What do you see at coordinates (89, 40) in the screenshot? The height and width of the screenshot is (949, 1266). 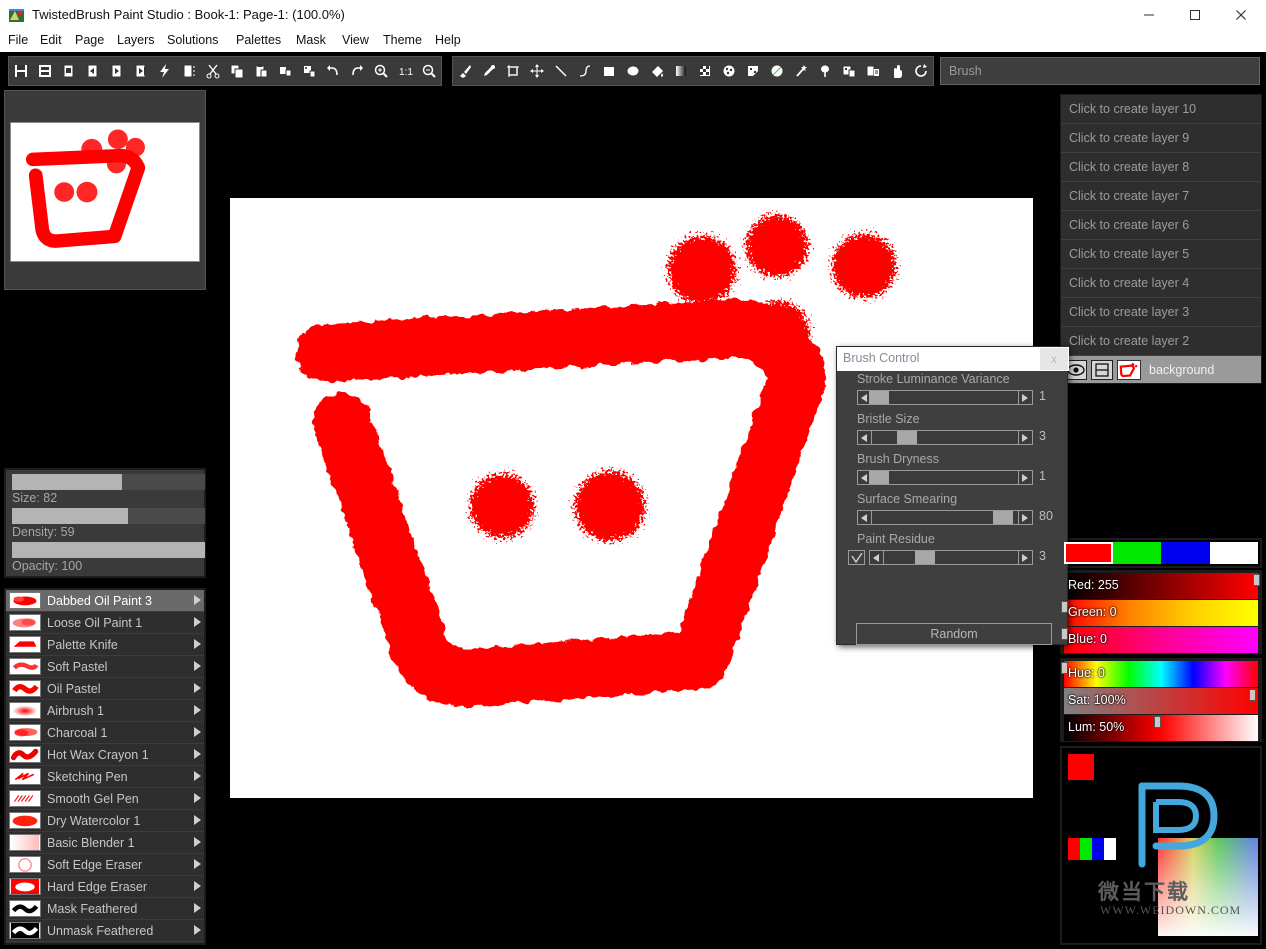 I see `menu-item-page: Page` at bounding box center [89, 40].